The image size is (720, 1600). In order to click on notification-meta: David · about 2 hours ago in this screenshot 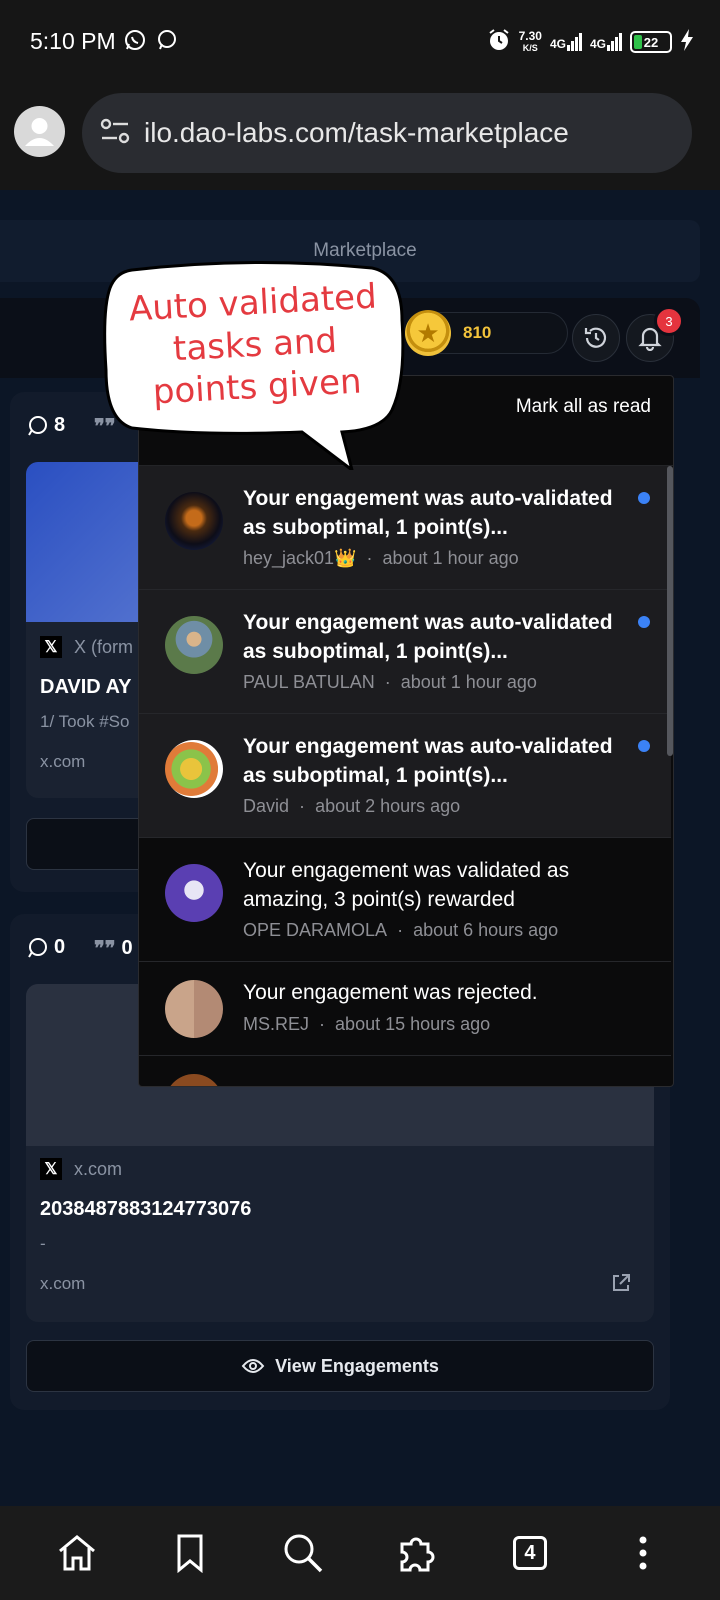, I will do `click(352, 806)`.